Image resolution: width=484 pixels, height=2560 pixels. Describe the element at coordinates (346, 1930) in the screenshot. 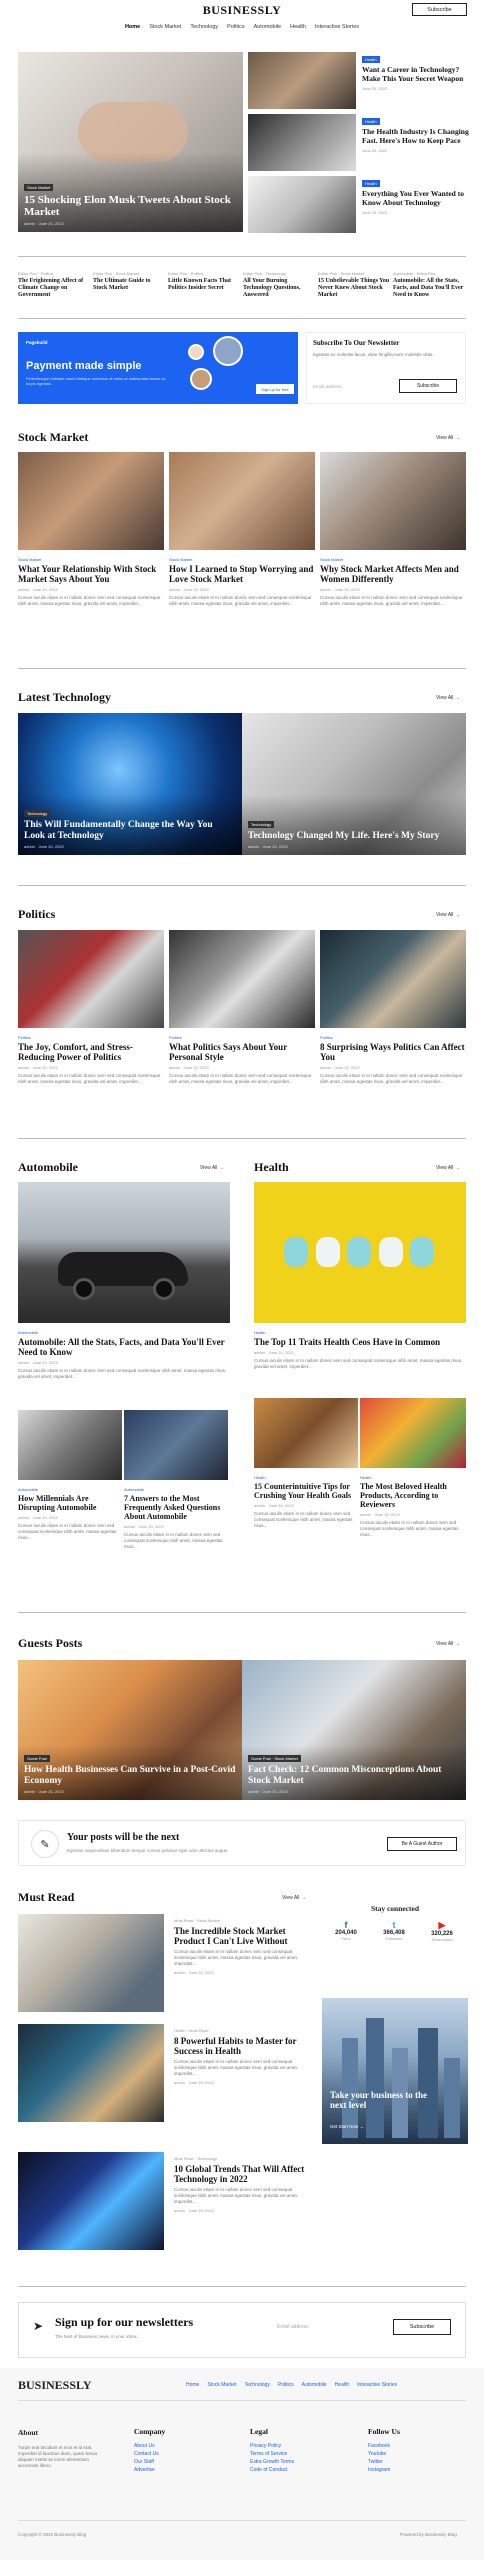

I see `social-item-facebook: f 204,040 Fans` at that location.